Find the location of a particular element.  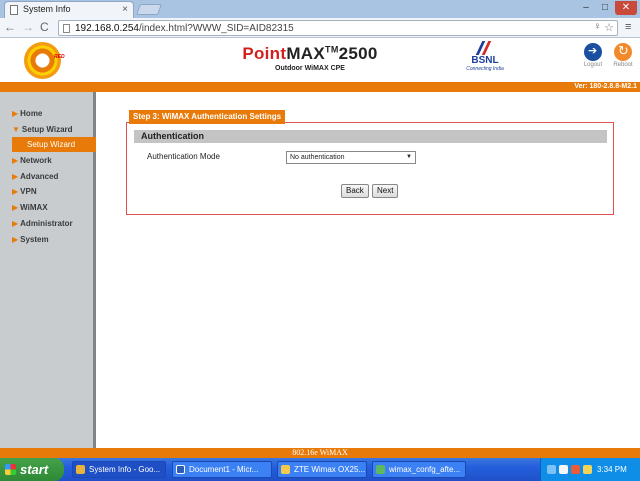

security-icon is located at coordinates (575, 469).